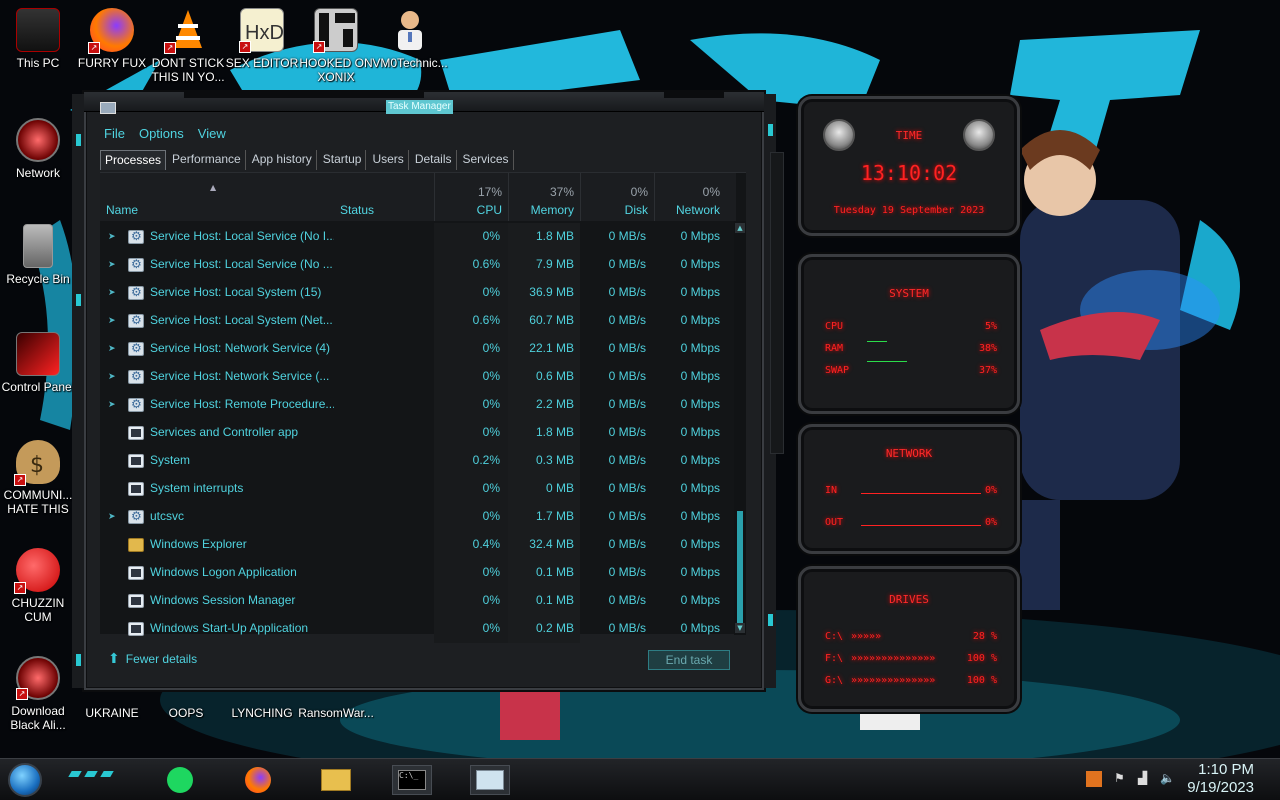 The image size is (1280, 800). Describe the element at coordinates (180, 780) in the screenshot. I see `taskbar-spotify` at that location.